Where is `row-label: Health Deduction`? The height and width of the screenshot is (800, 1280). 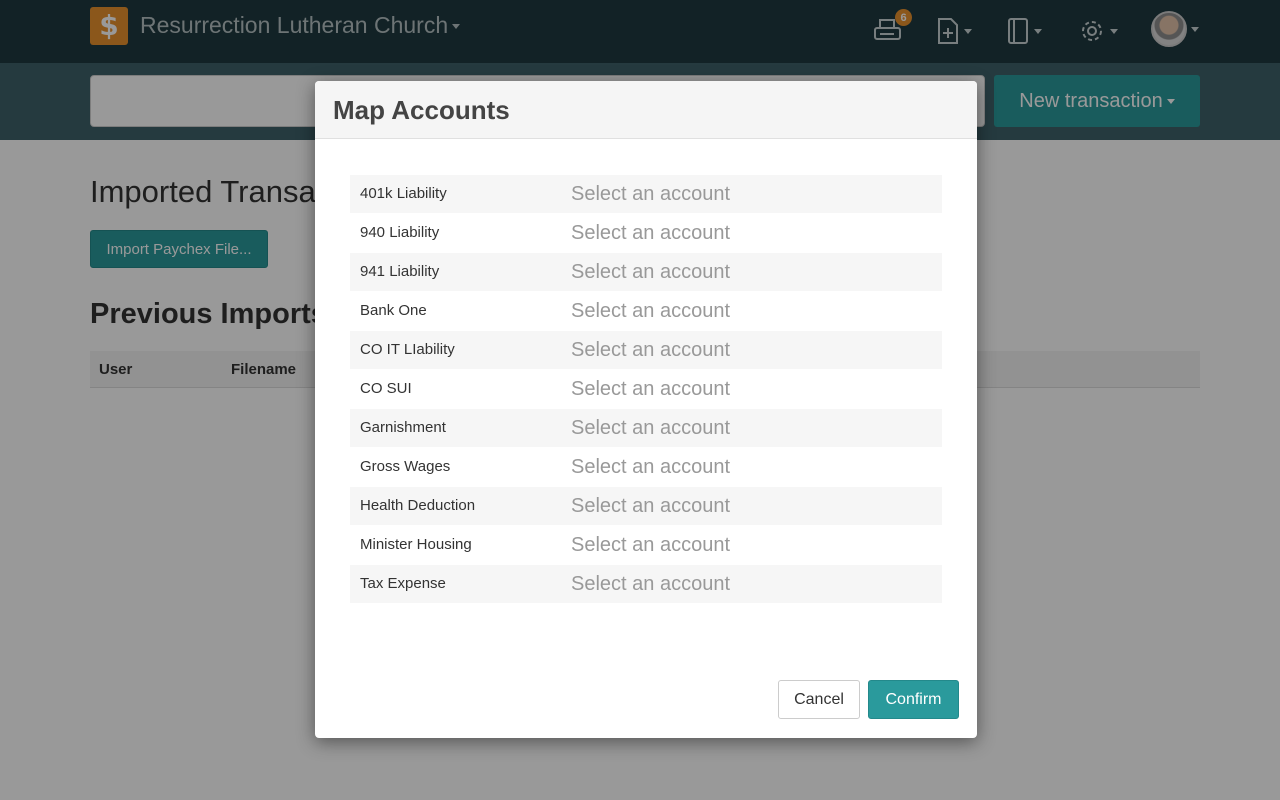
row-label: Health Deduction is located at coordinates (418, 505).